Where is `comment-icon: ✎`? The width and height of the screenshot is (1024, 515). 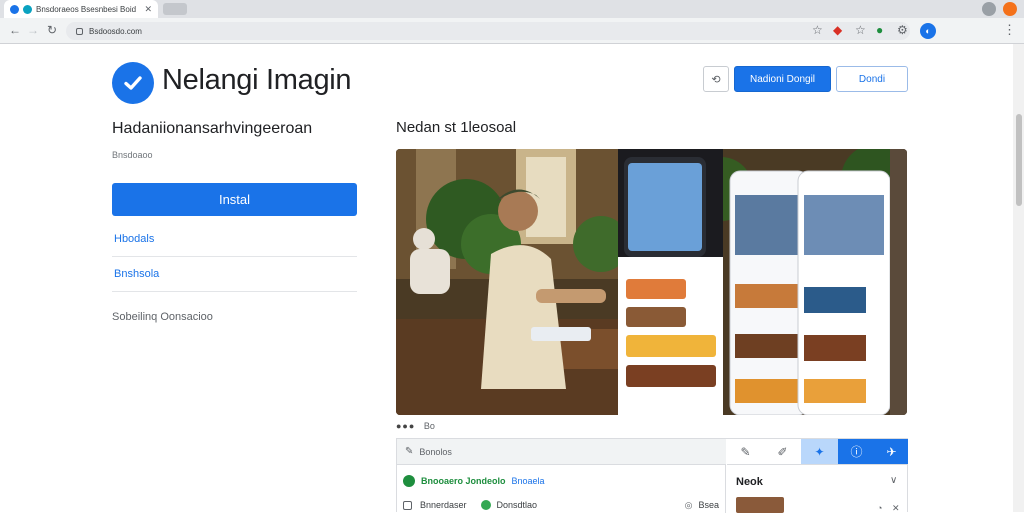 comment-icon: ✎ is located at coordinates (745, 452).